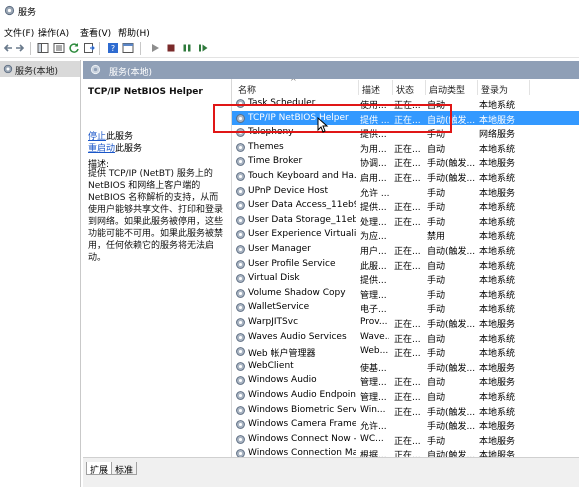 This screenshot has width=579, height=487. I want to click on restart-service-row: 重启动此服务, so click(115, 147).